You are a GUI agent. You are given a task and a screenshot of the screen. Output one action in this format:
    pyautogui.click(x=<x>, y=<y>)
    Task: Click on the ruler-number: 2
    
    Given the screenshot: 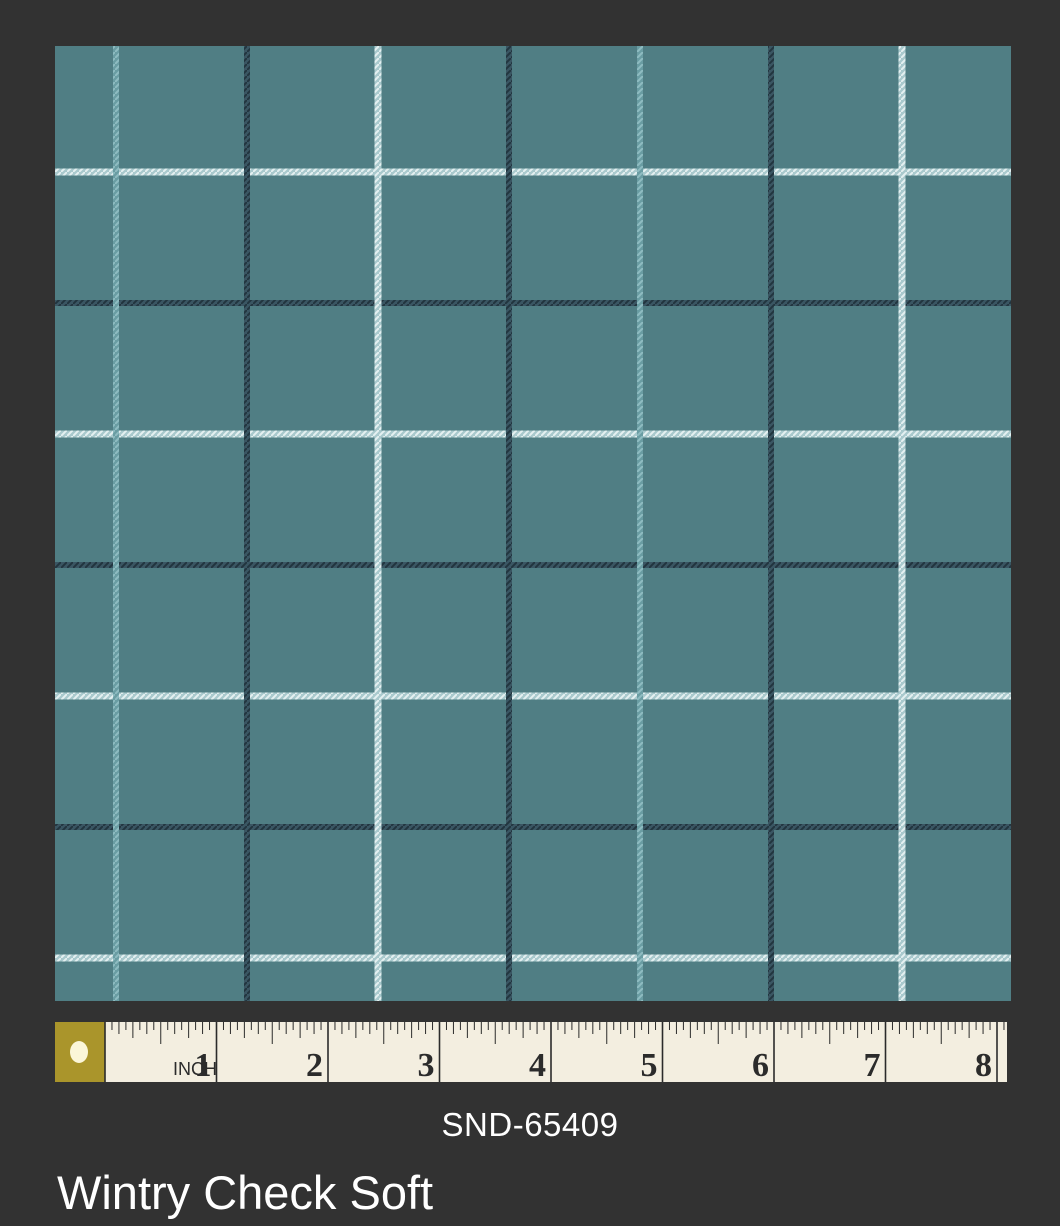 What is the action you would take?
    pyautogui.click(x=314, y=1064)
    